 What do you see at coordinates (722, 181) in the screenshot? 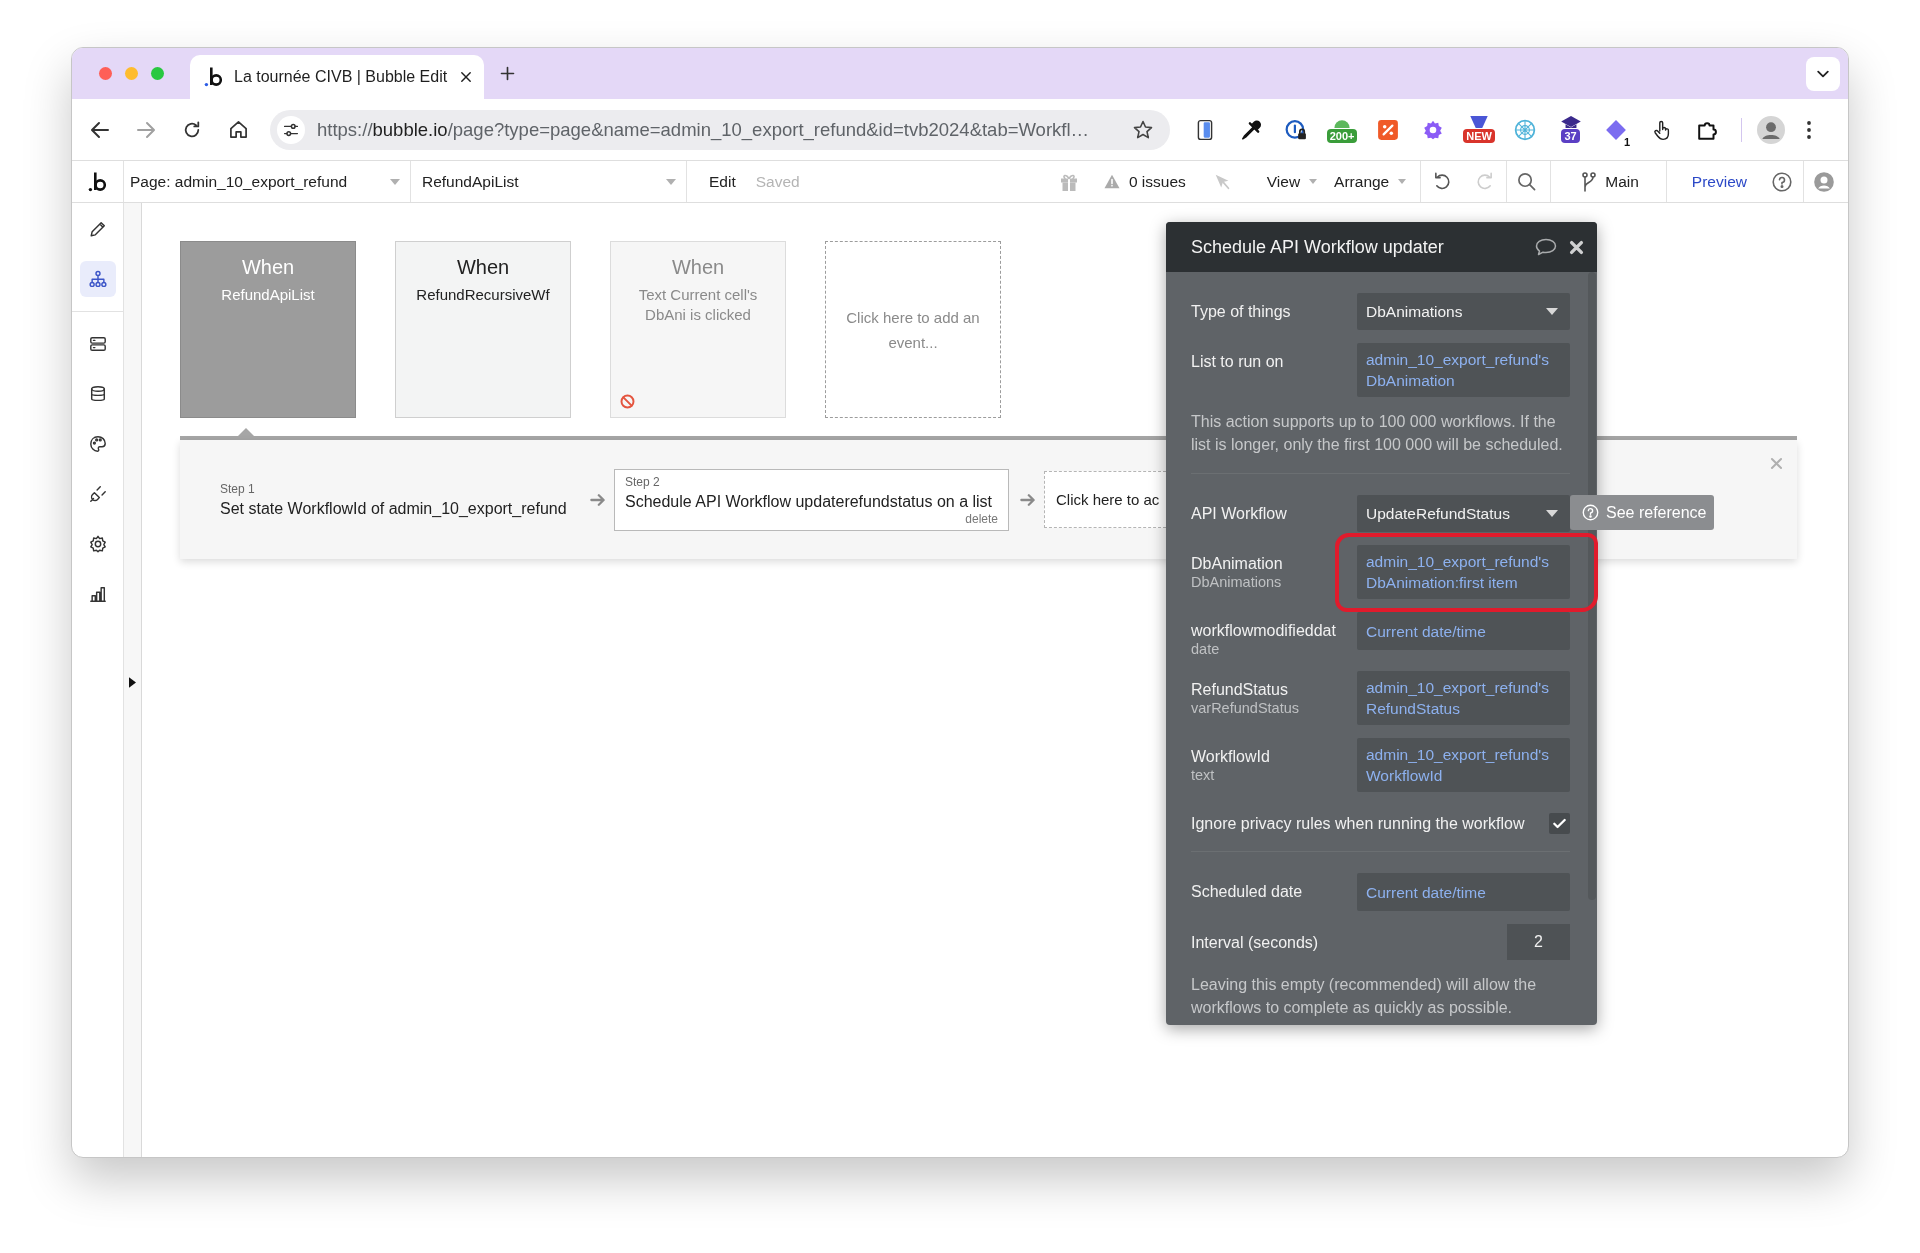
I see `edit-menu: Edit` at bounding box center [722, 181].